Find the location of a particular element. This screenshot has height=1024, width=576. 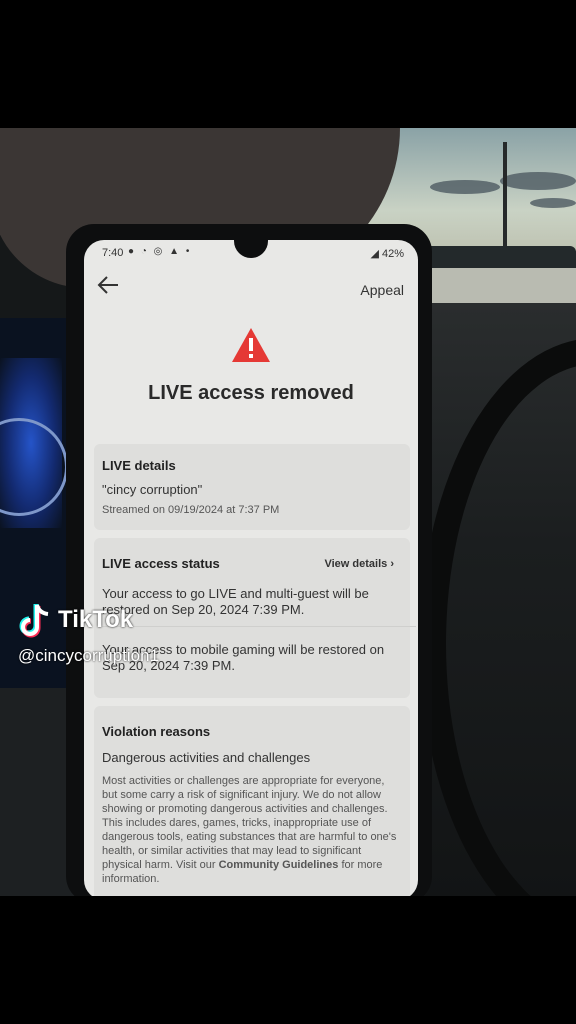

warning-icon is located at coordinates (251, 345).